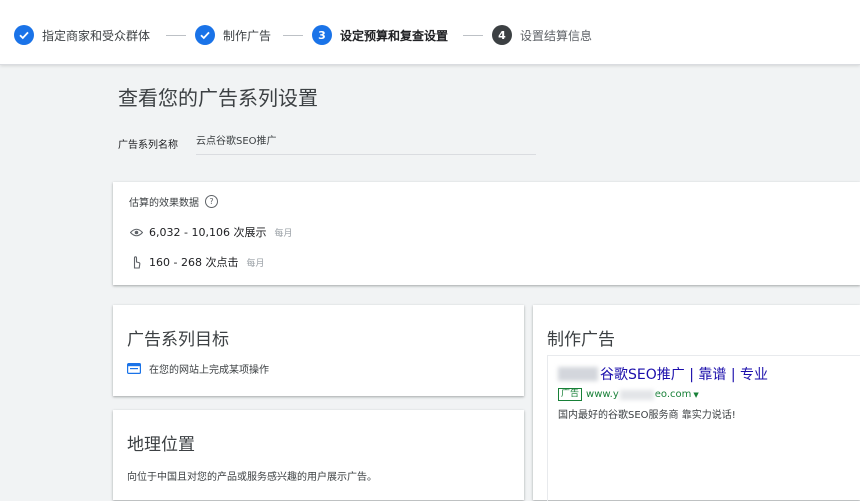  What do you see at coordinates (696, 394) in the screenshot?
I see `dropdown-arrow-icon: ▼` at bounding box center [696, 394].